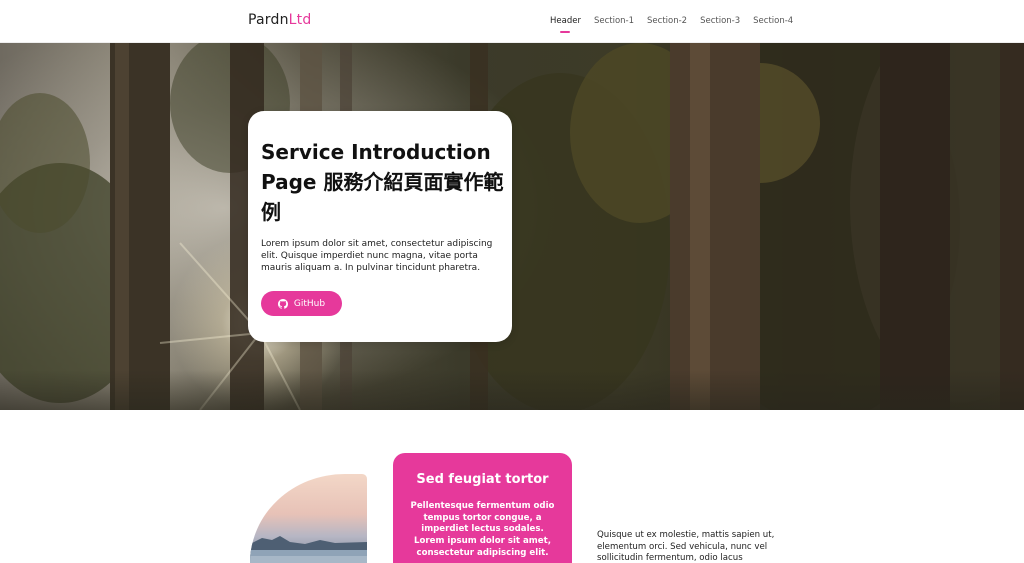 The image size is (1024, 563). What do you see at coordinates (309, 303) in the screenshot?
I see `github-button-label: GitHub` at bounding box center [309, 303].